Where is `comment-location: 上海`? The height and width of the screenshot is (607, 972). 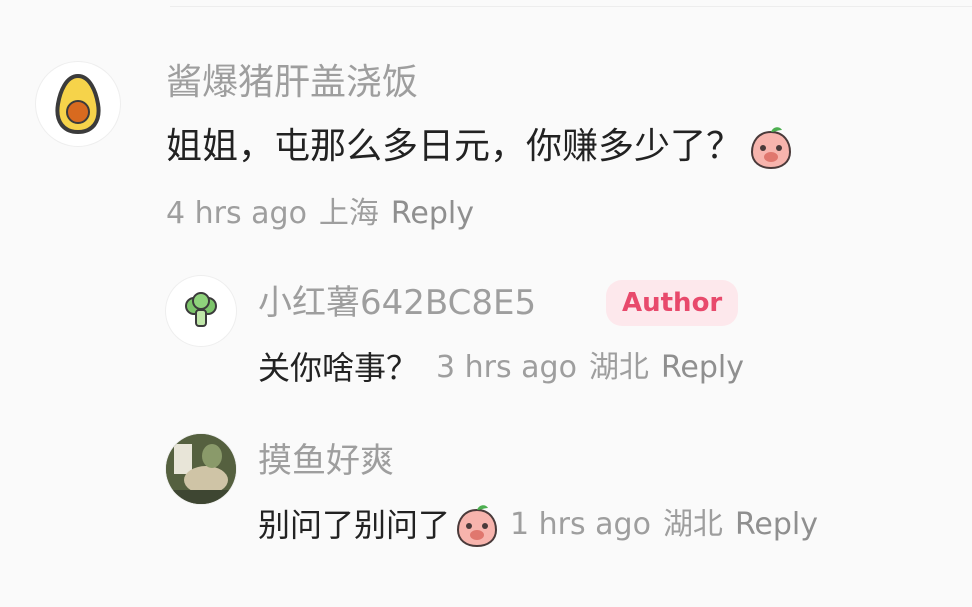
comment-location: 上海 is located at coordinates (348, 213).